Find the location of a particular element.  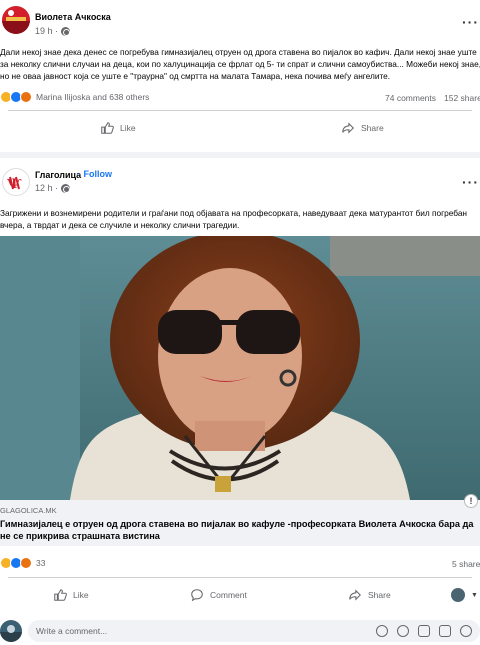

link-domain: GLAGOLICA.MK is located at coordinates (28, 510).